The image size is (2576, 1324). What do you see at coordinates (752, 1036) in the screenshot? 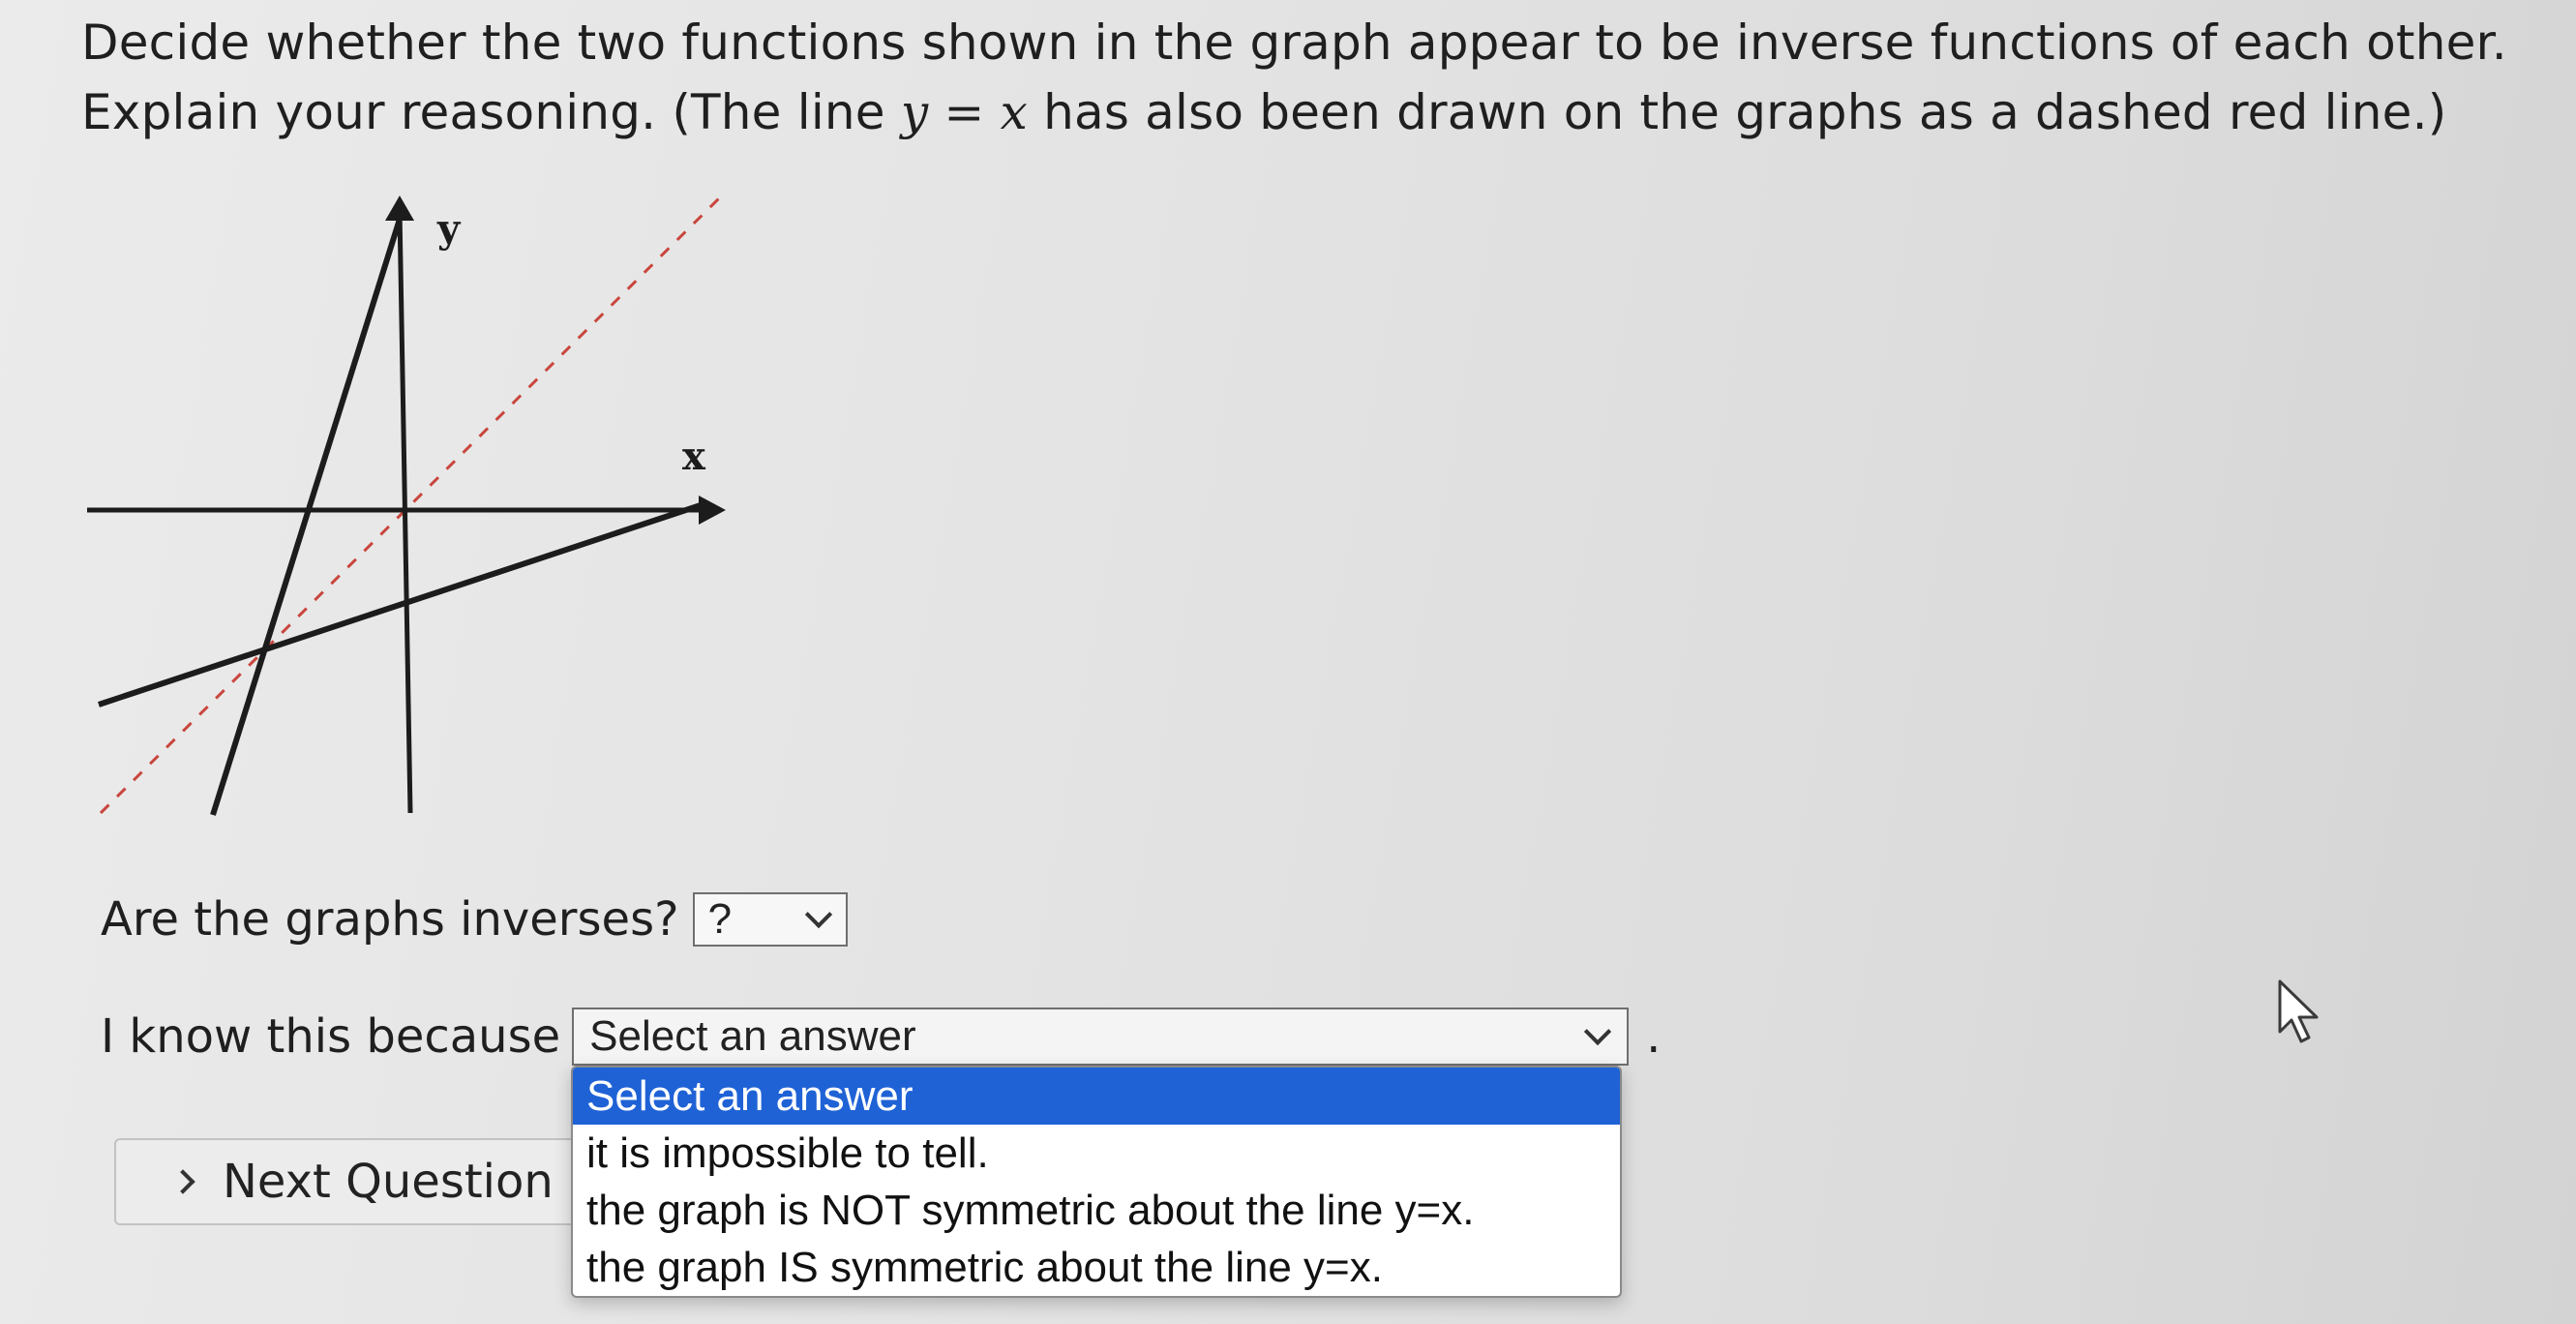
I see `reason-select-value: Select an answer` at bounding box center [752, 1036].